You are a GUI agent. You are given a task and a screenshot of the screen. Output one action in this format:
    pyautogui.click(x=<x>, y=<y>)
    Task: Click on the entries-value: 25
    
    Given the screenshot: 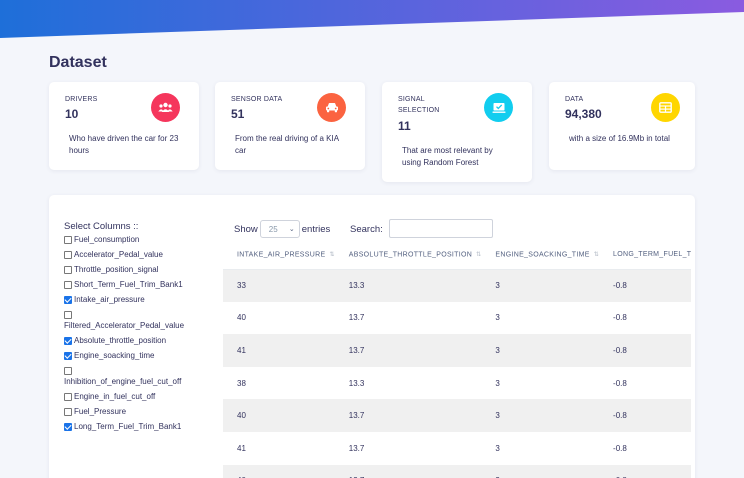 What is the action you would take?
    pyautogui.click(x=273, y=229)
    